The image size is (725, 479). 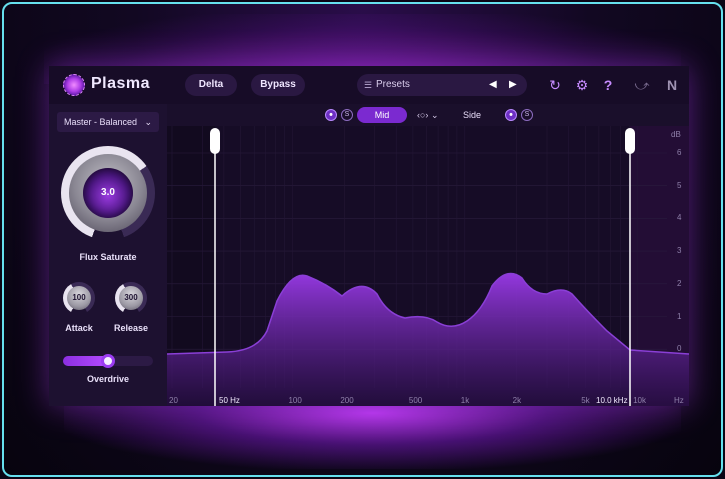 What do you see at coordinates (679, 218) in the screenshot?
I see `db-tick-label: 4` at bounding box center [679, 218].